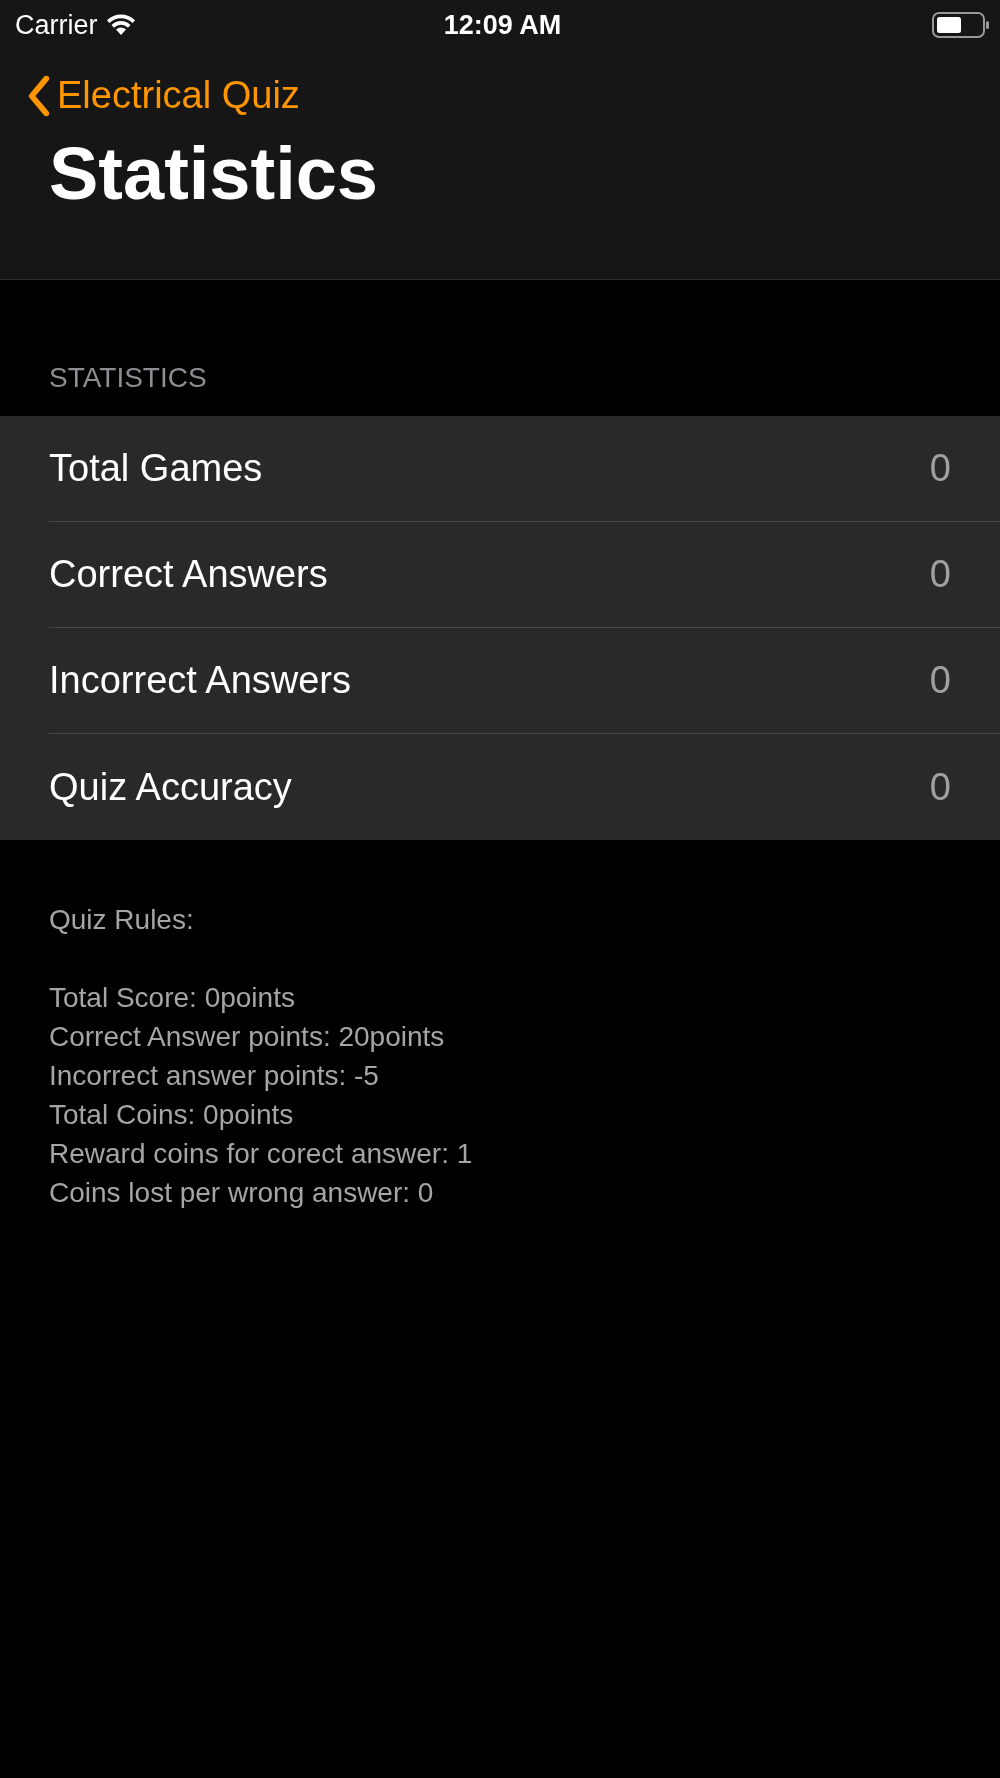 The height and width of the screenshot is (1778, 1000). I want to click on rule-line: Incorrect answer points: -5, so click(214, 1076).